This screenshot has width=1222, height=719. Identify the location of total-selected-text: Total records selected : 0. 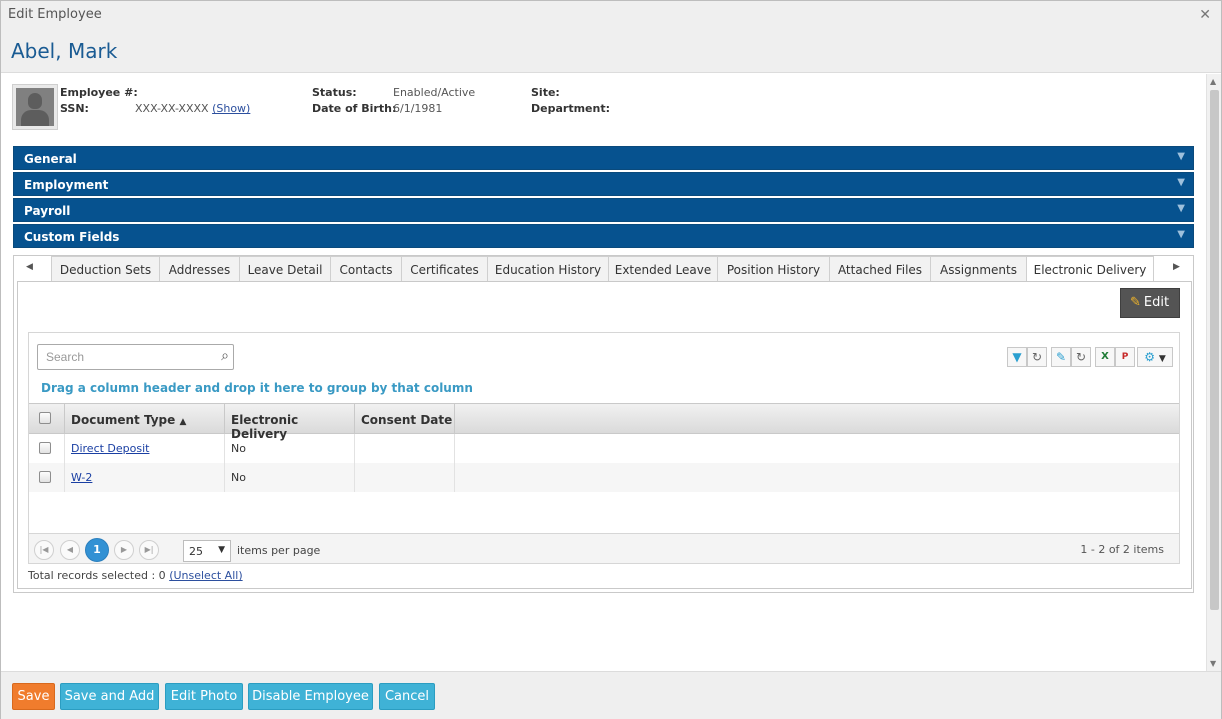
(97, 575).